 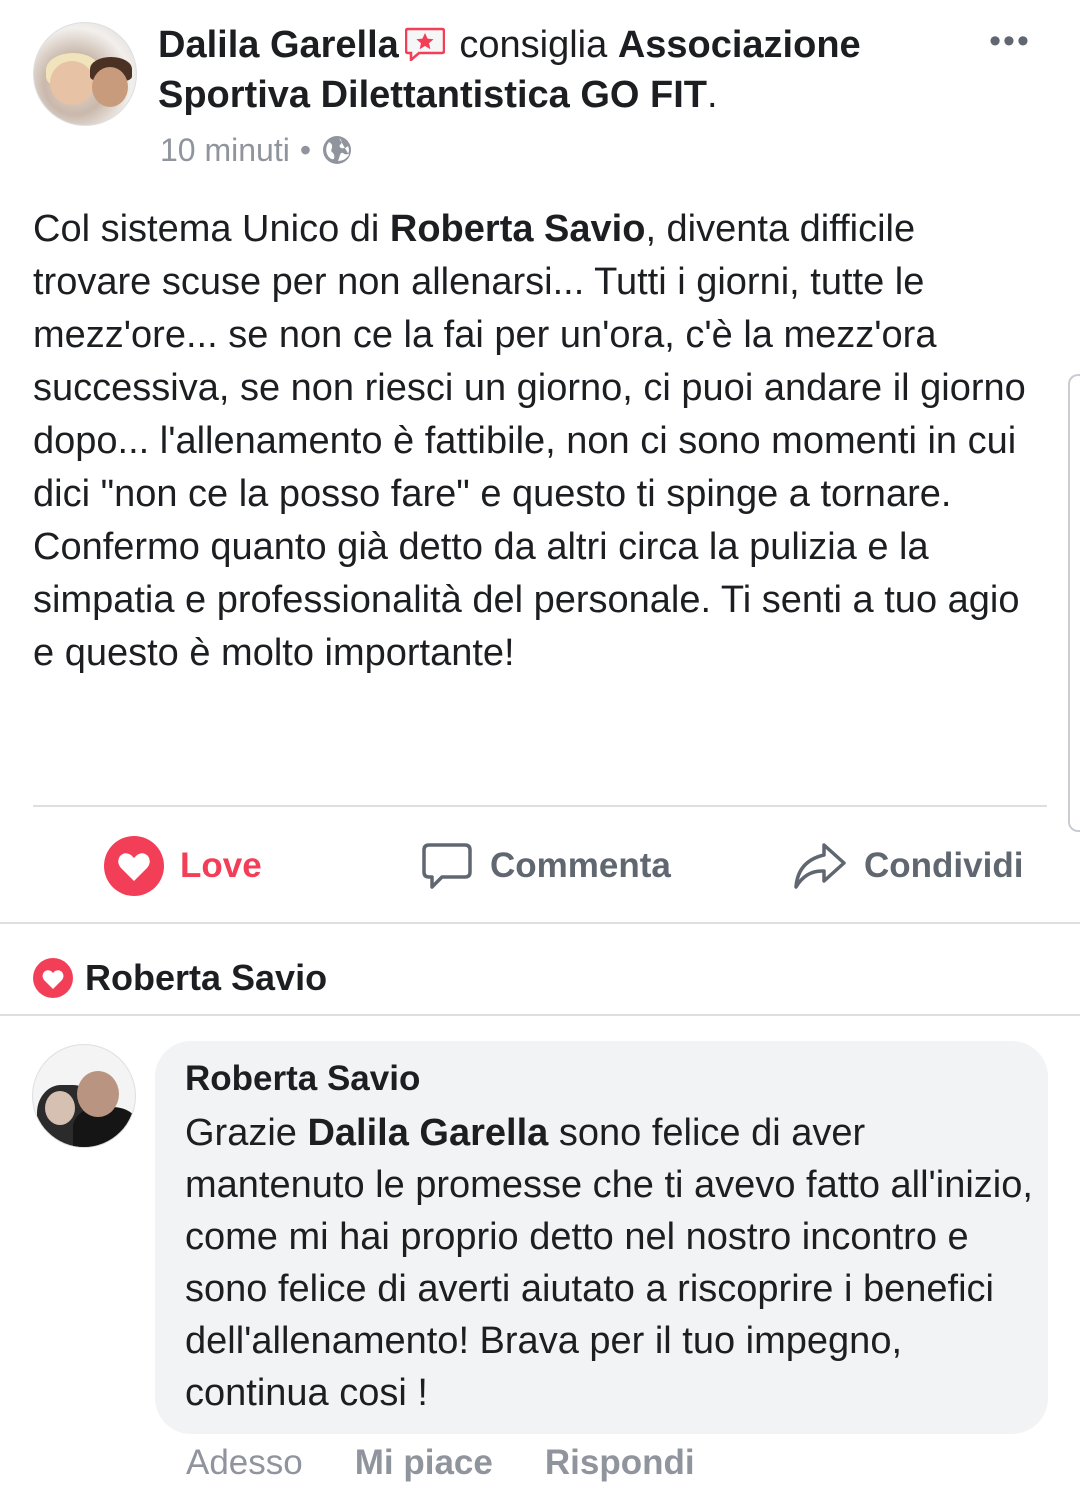 What do you see at coordinates (447, 866) in the screenshot?
I see `comment-icon` at bounding box center [447, 866].